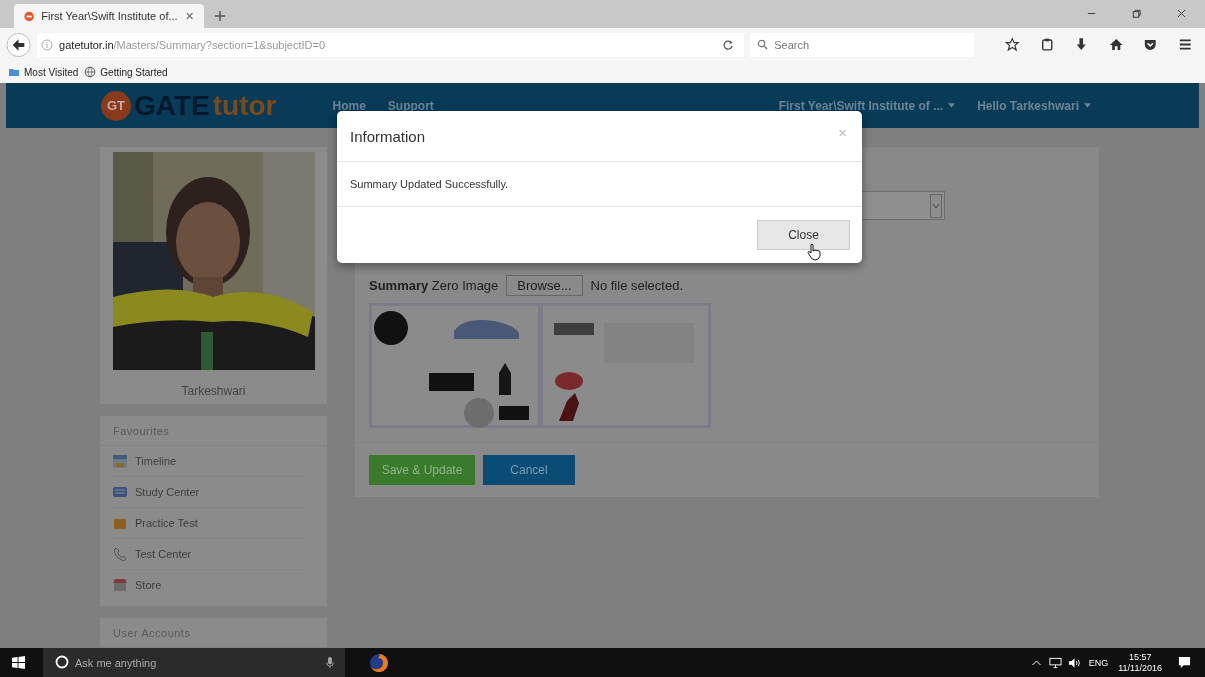 The image size is (1205, 677). What do you see at coordinates (330, 662) in the screenshot?
I see `microphone-icon` at bounding box center [330, 662].